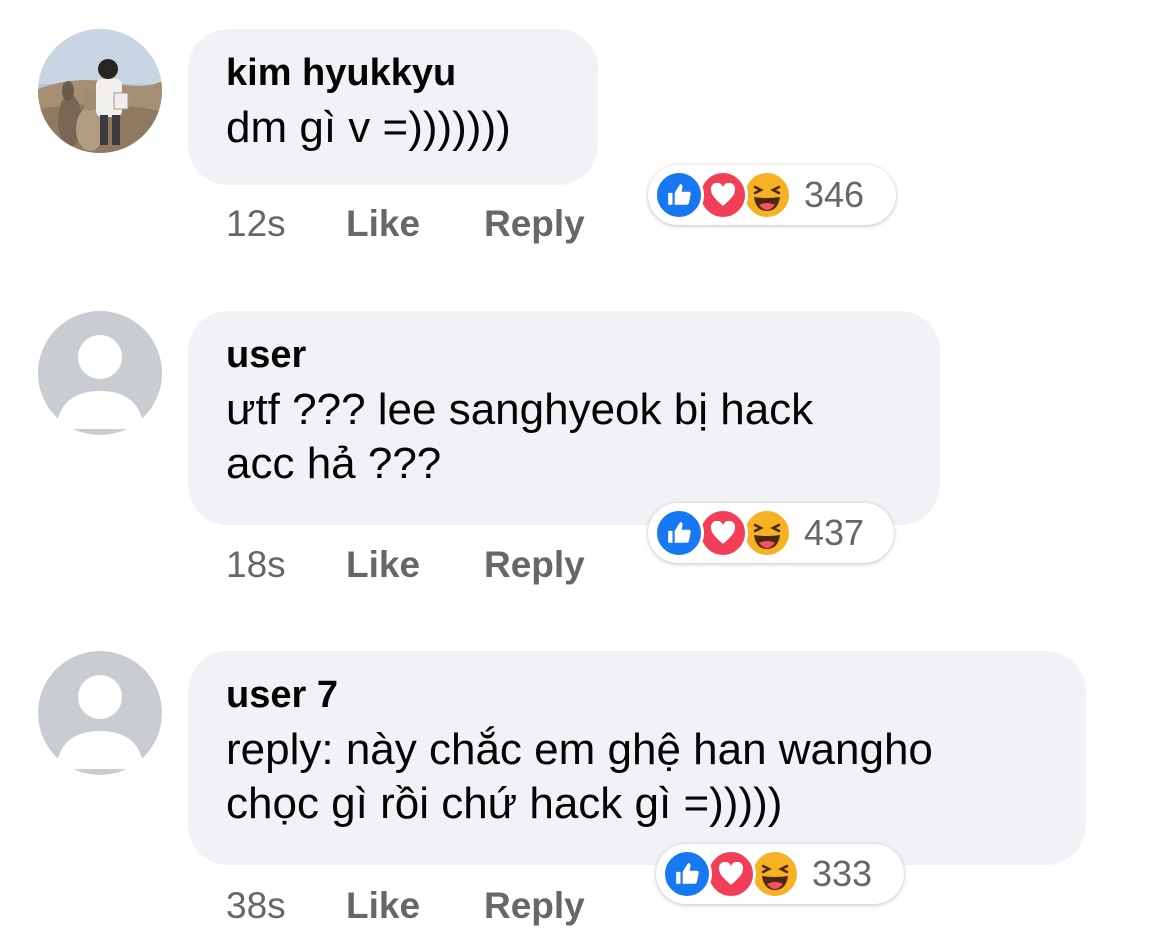  Describe the element at coordinates (520, 436) in the screenshot. I see `comment-text: ưtf ??? lee sanghyeok bị hack acc hả ???` at that location.